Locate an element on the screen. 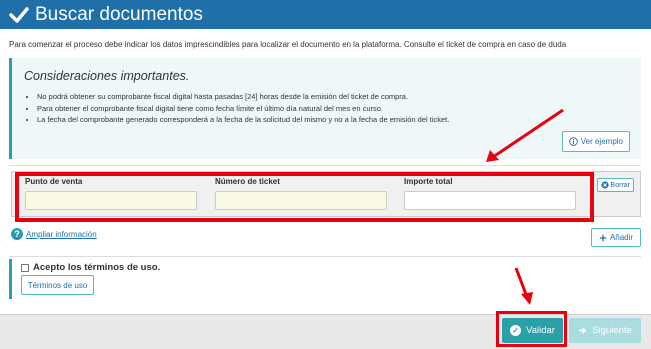  page-title: Buscar documentos is located at coordinates (119, 14).